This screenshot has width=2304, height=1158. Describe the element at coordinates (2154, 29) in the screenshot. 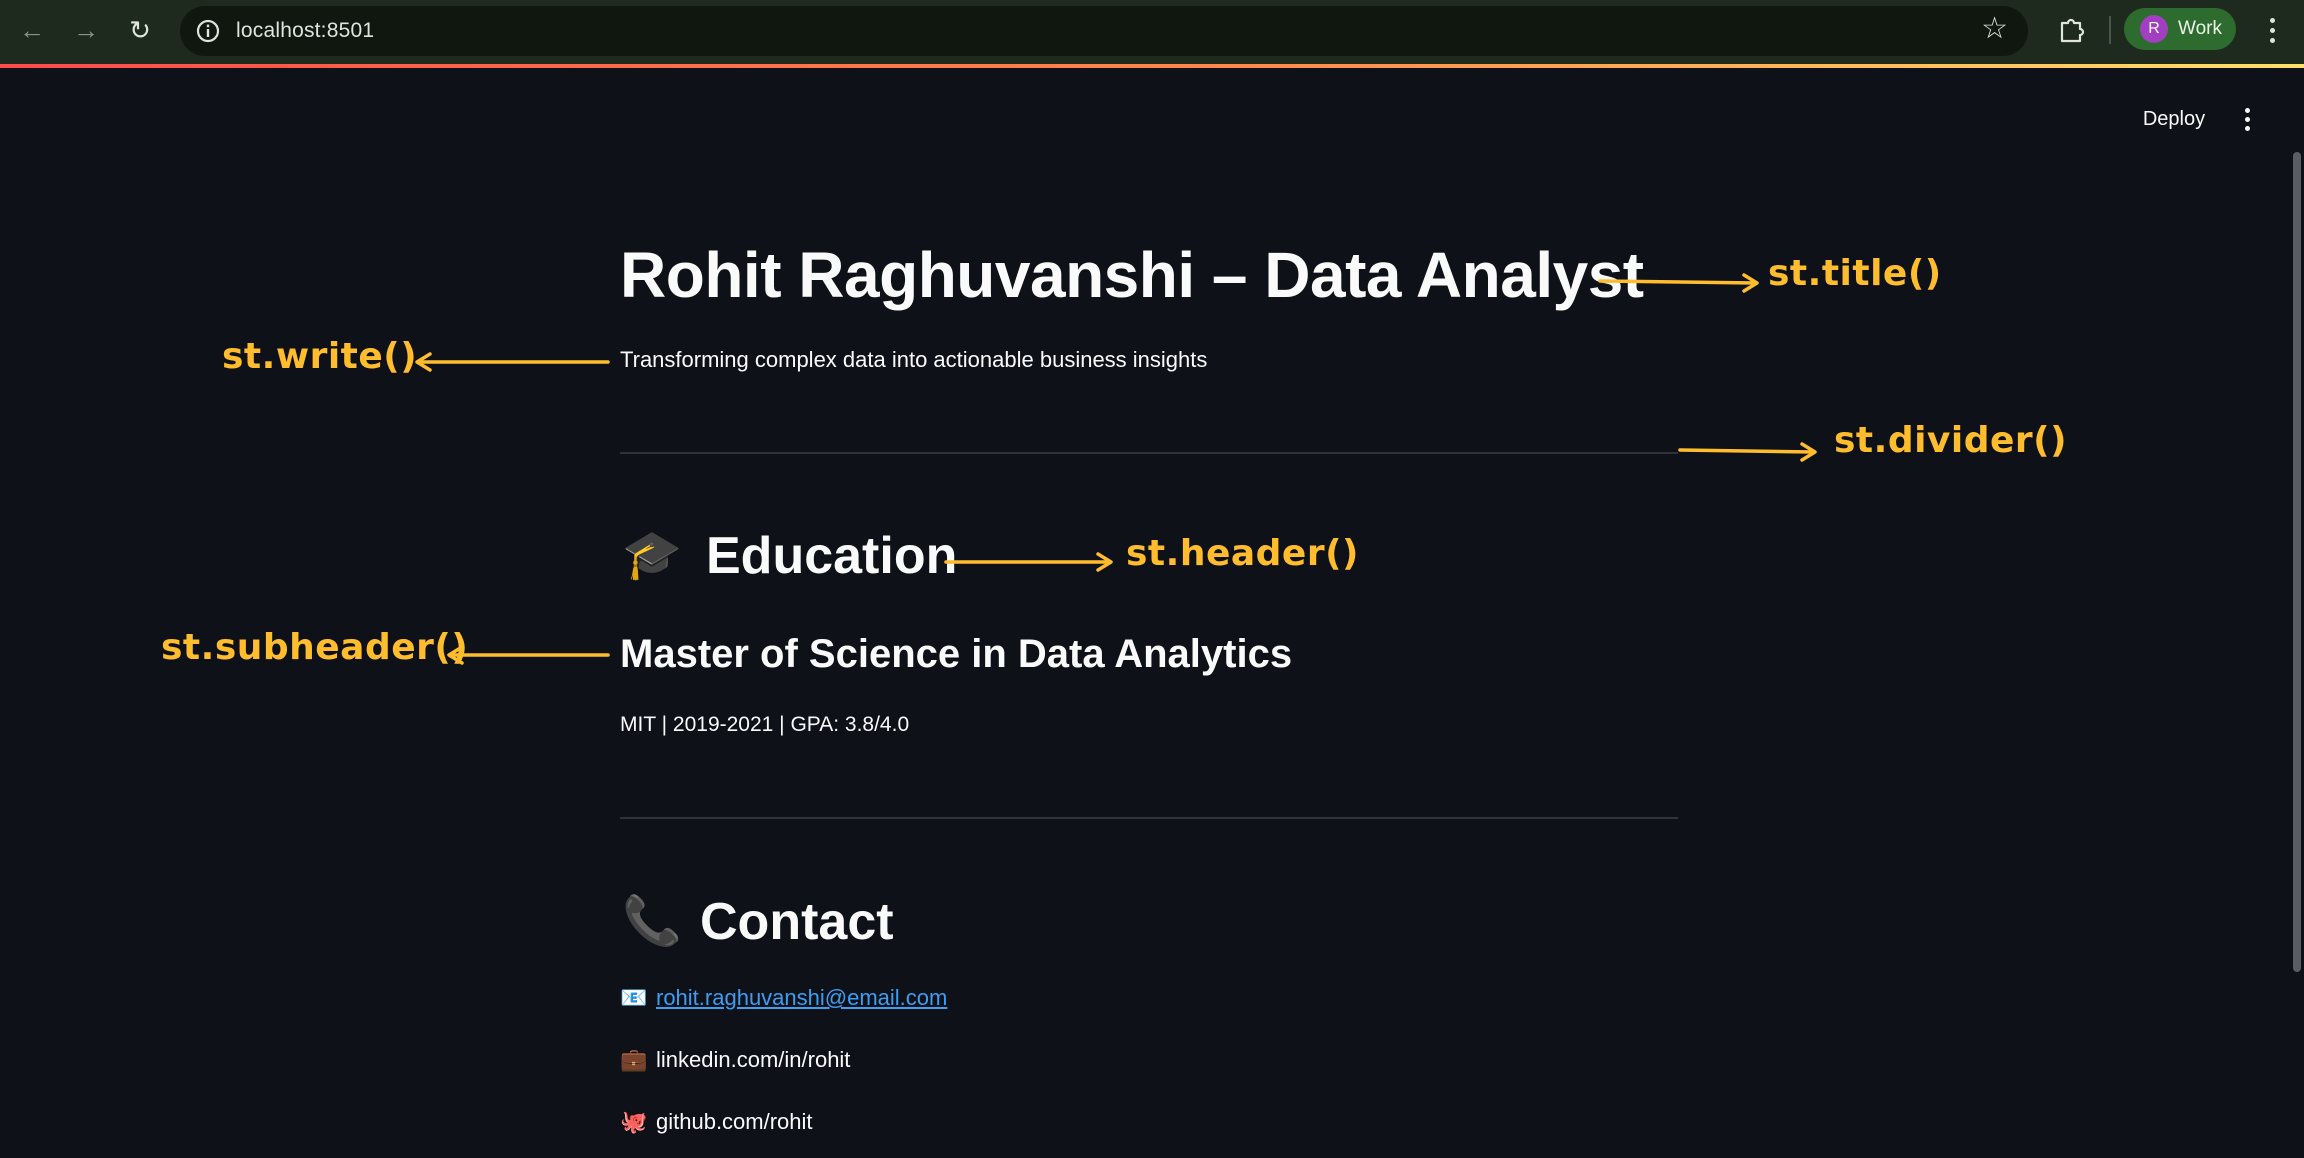

I see `avatar: R` at that location.